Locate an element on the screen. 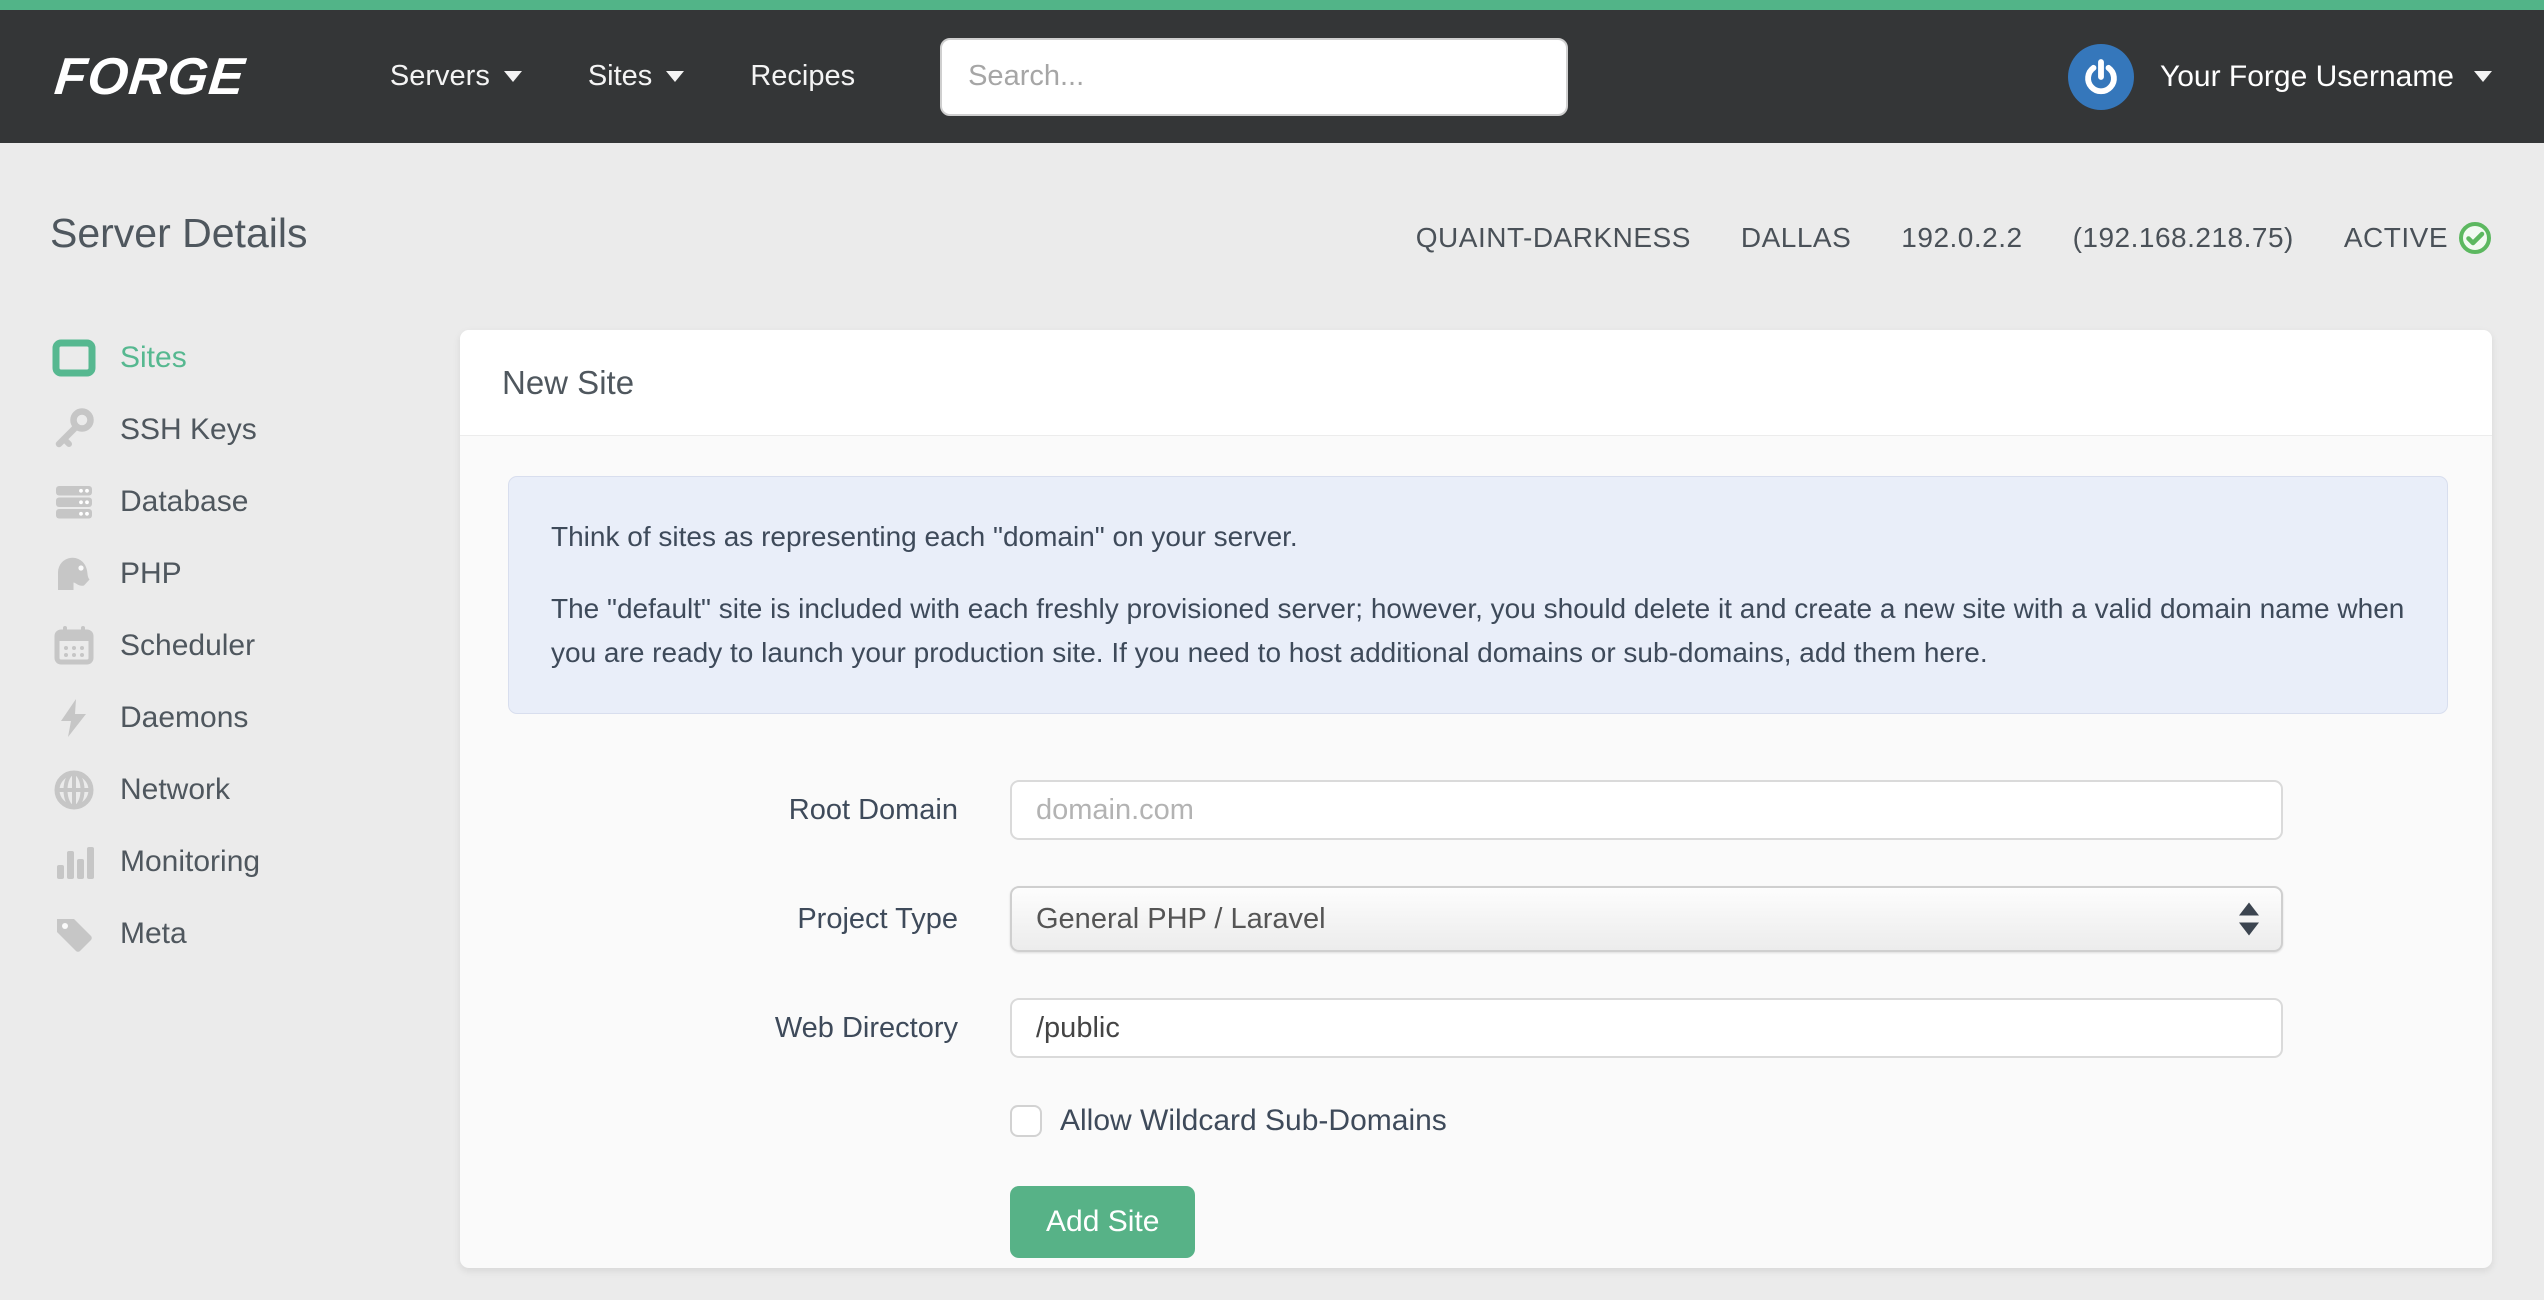 The image size is (2544, 1300). sidebar-item-label: Daemons is located at coordinates (184, 717).